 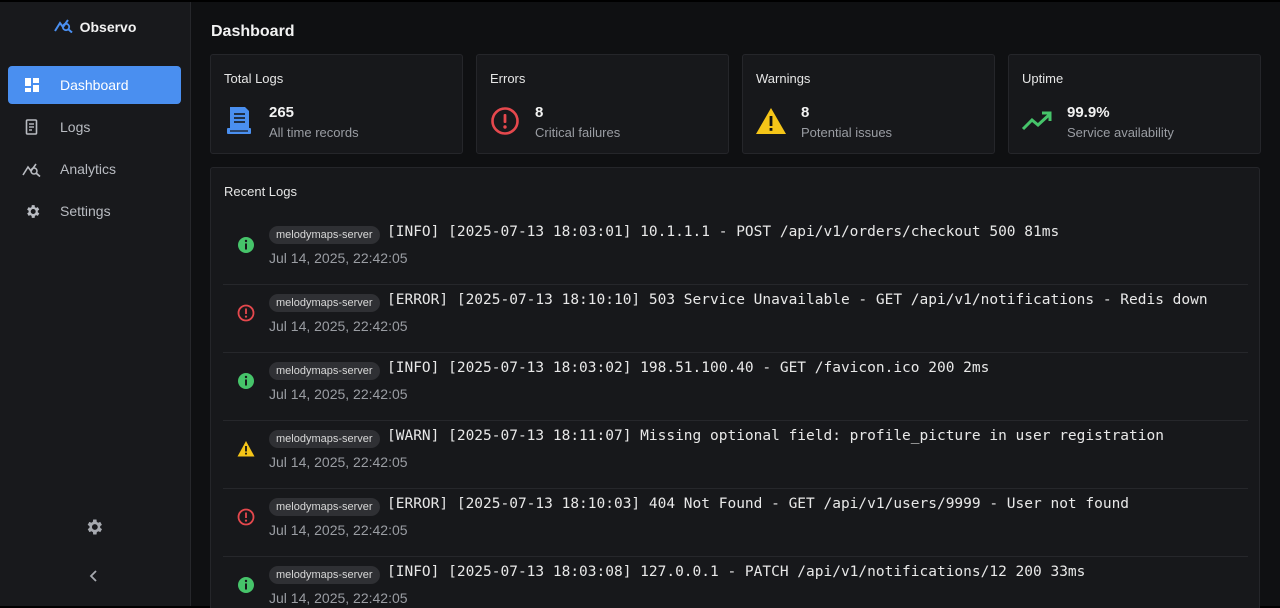 What do you see at coordinates (282, 112) in the screenshot?
I see `stat-value: 265` at bounding box center [282, 112].